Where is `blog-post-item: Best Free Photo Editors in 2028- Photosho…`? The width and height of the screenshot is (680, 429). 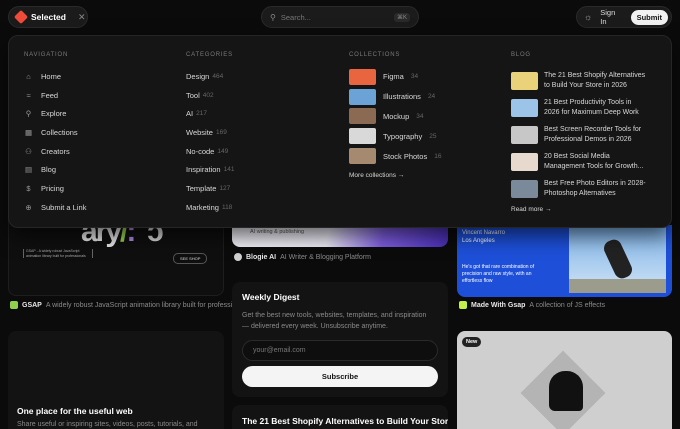
blog-post-item: Best Free Photo Editors in 2028- Photosho… is located at coordinates (586, 188).